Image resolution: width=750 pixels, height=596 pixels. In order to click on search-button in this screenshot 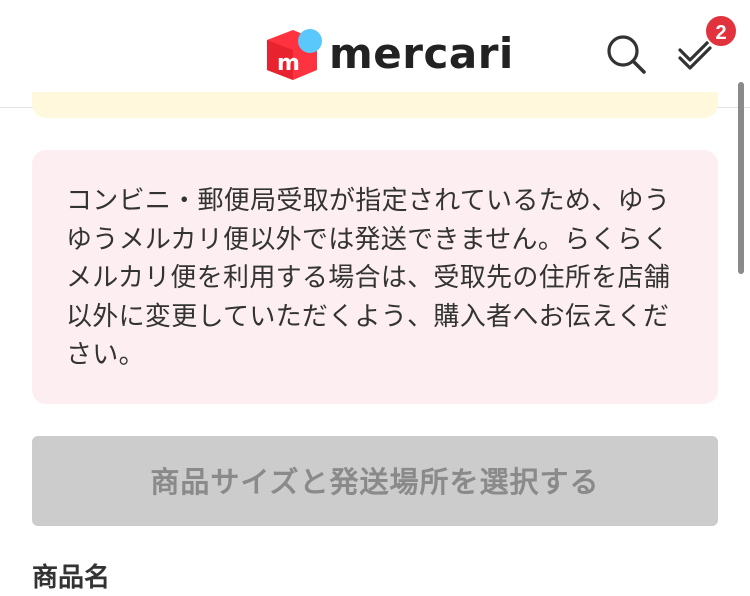, I will do `click(626, 54)`.